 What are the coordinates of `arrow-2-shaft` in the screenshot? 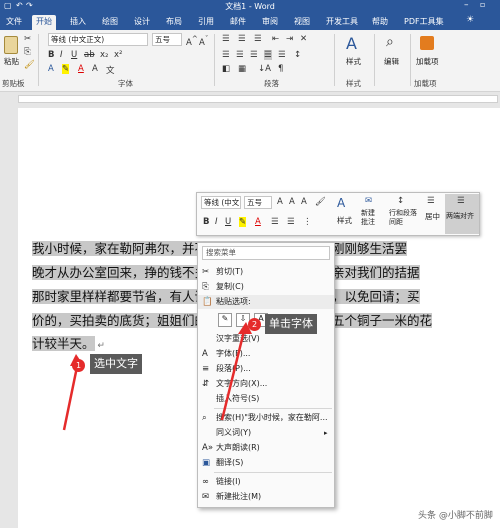 It's located at (233, 375).